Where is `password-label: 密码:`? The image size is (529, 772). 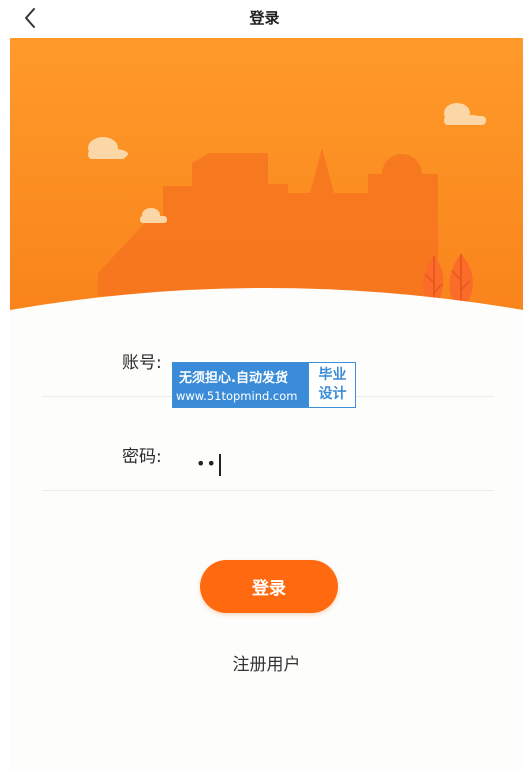
password-label: 密码: is located at coordinates (142, 457).